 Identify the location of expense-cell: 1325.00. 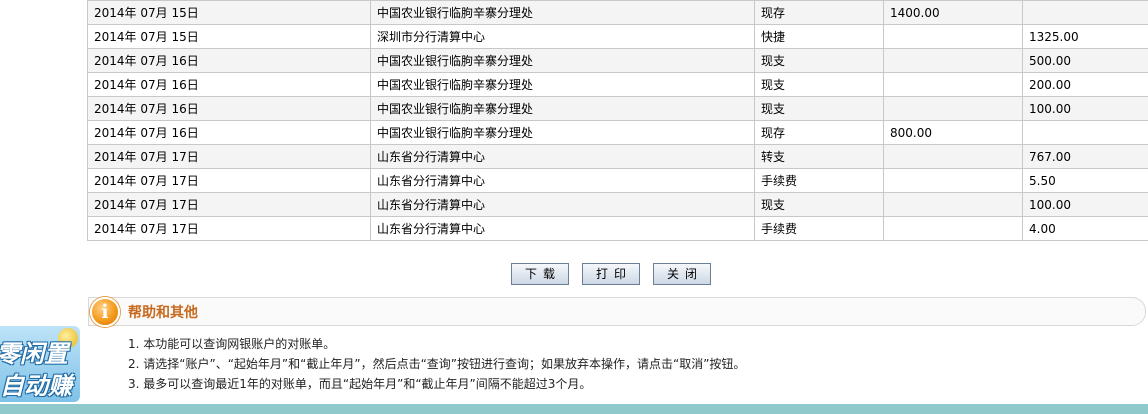
(1085, 36).